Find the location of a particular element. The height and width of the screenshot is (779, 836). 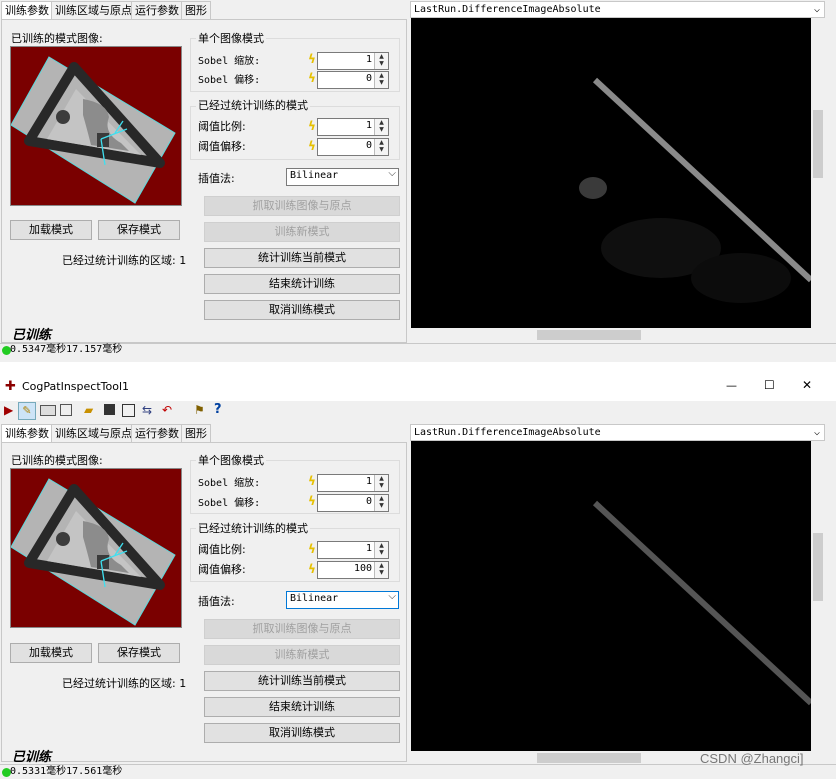

threshold-offset-spinner: 0 ▲ ▼ is located at coordinates (353, 147).